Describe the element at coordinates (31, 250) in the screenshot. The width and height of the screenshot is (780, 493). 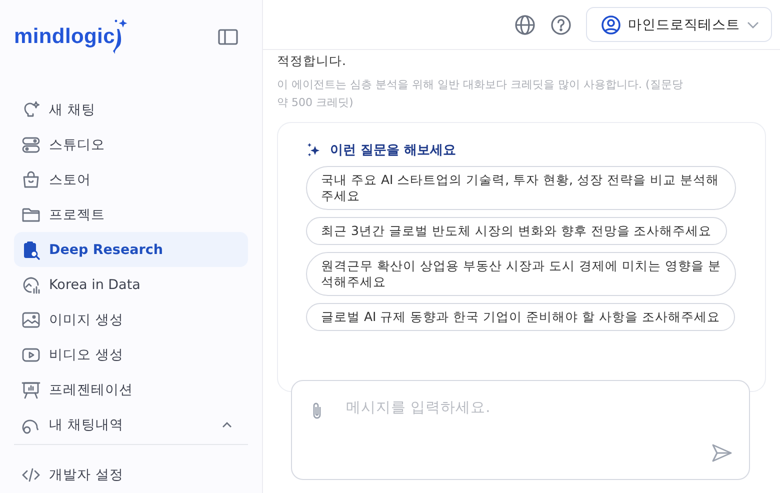
I see `clipboard-search-icon` at that location.